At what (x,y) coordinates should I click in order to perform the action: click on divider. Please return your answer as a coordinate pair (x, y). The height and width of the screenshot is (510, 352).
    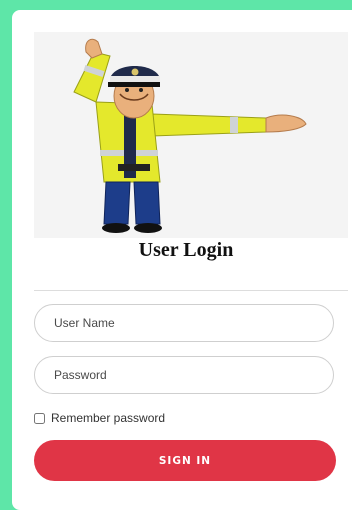
    Looking at the image, I should click on (191, 290).